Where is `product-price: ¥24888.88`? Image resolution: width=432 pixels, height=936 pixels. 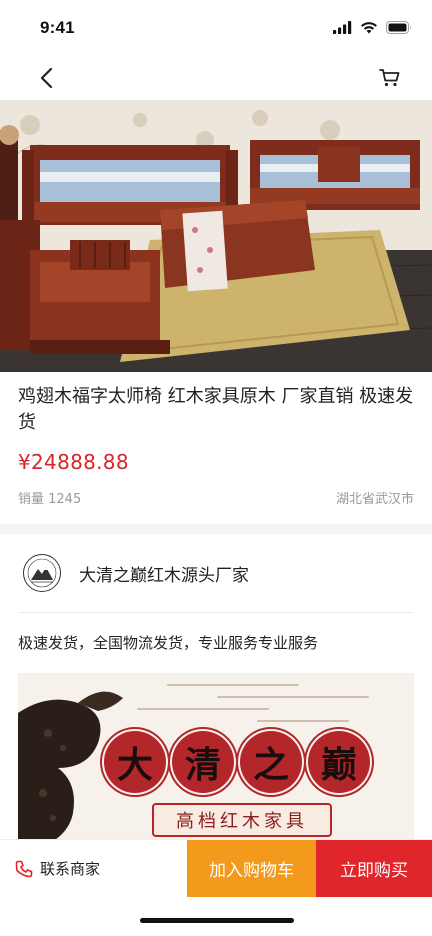 product-price: ¥24888.88 is located at coordinates (73, 462).